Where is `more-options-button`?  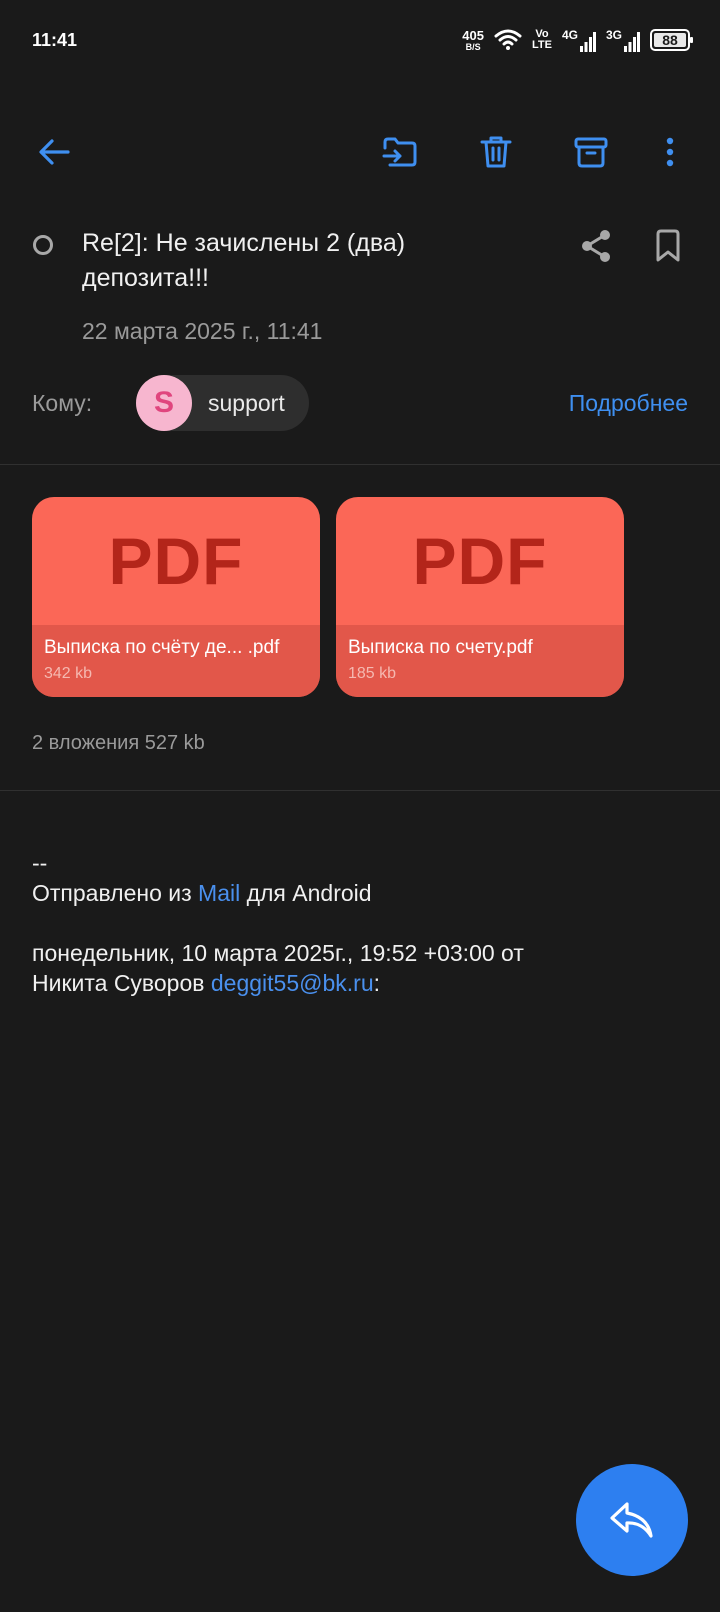
more-options-button is located at coordinates (670, 152).